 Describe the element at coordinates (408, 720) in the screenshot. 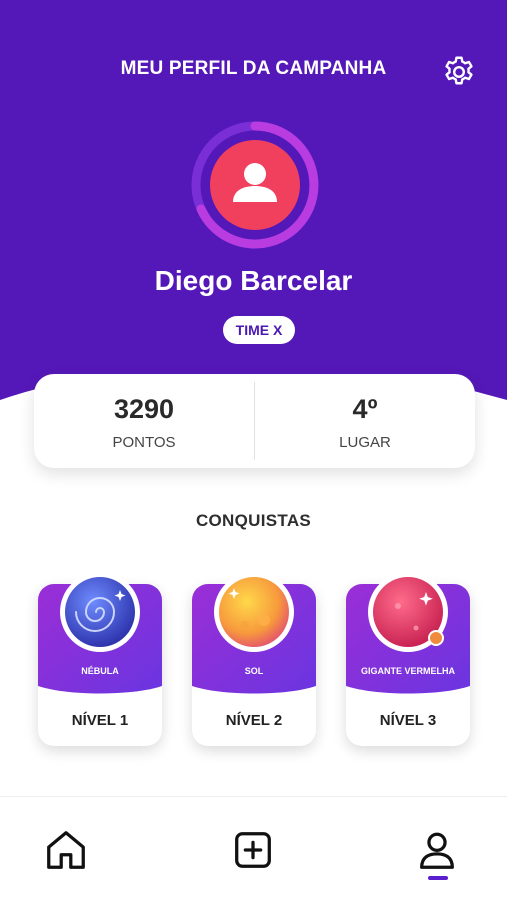

I see `achievement-level: NÍVEL 3` at that location.